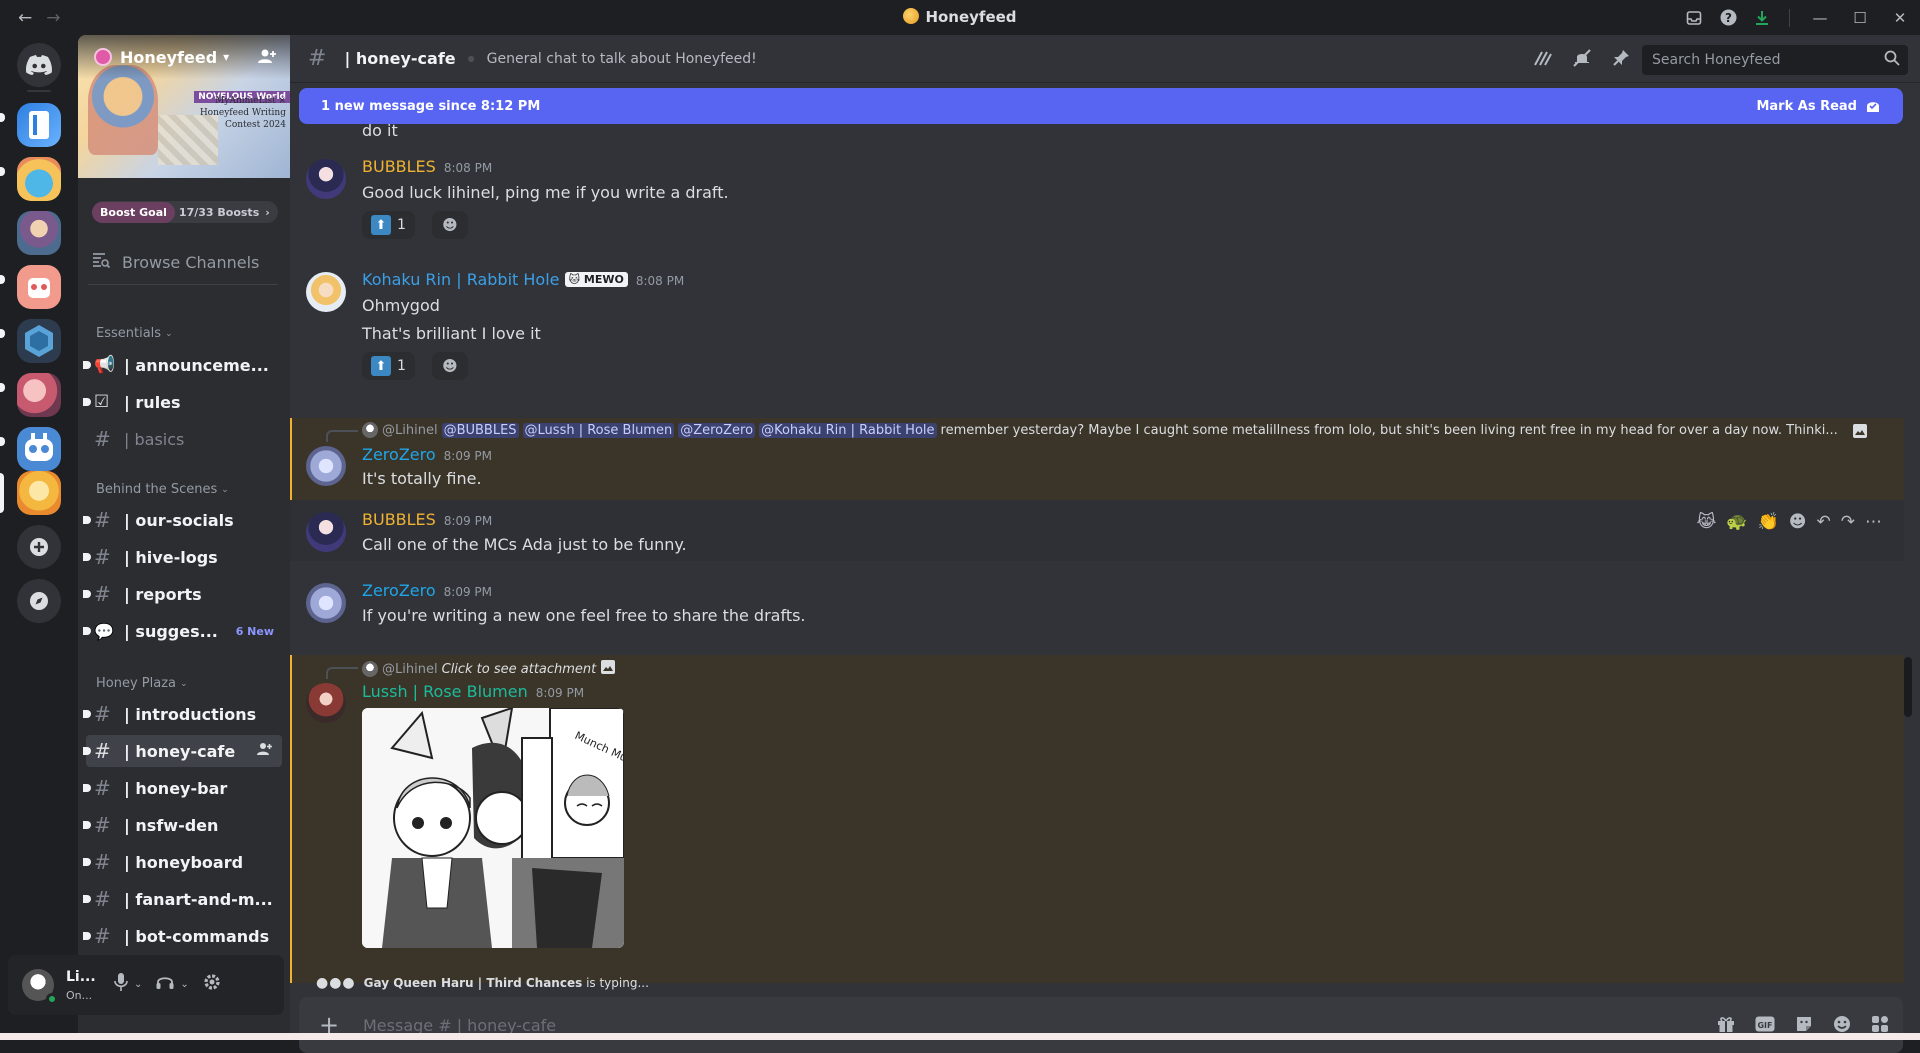  What do you see at coordinates (1908, 555) in the screenshot?
I see `message-scrollbar` at bounding box center [1908, 555].